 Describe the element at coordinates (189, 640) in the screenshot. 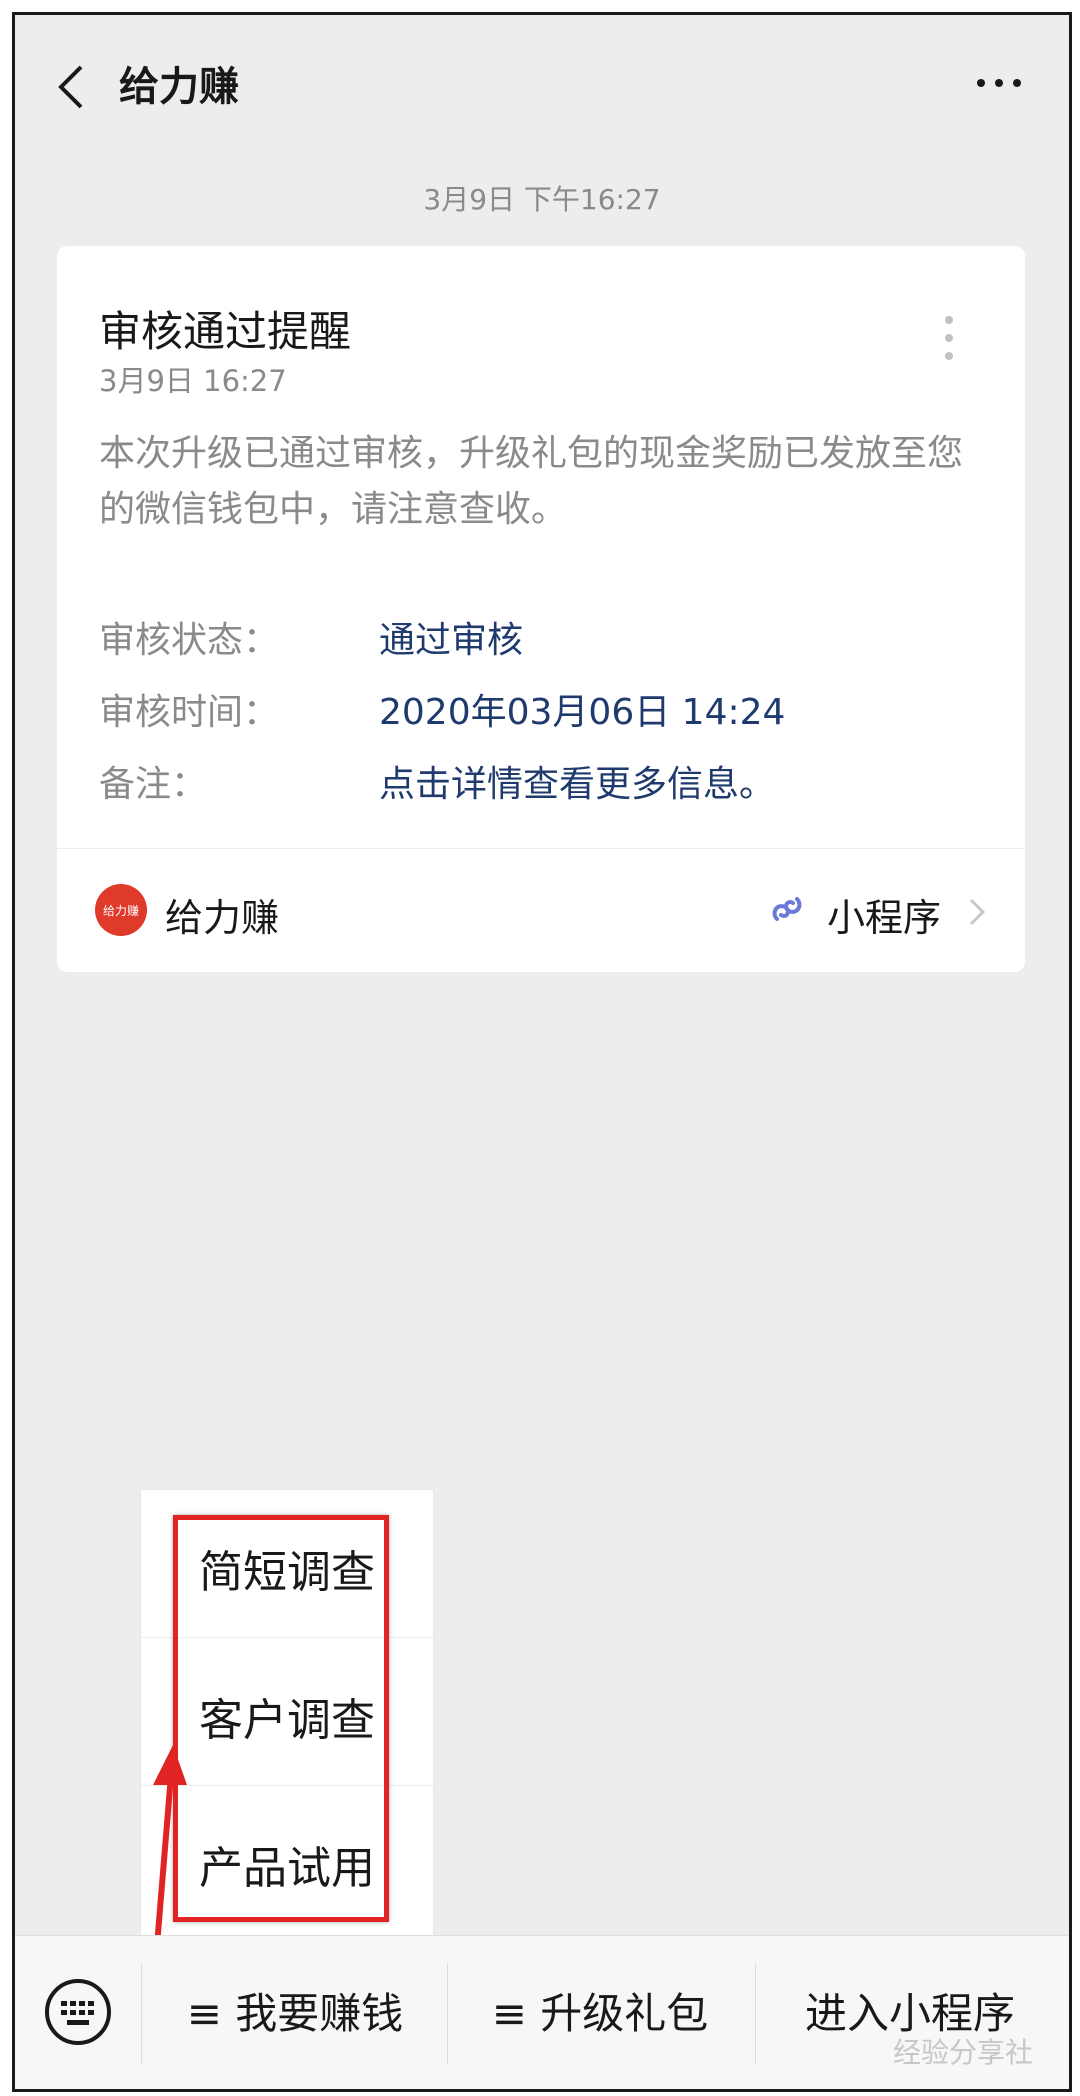

I see `field-label-status: 审核状态：` at that location.